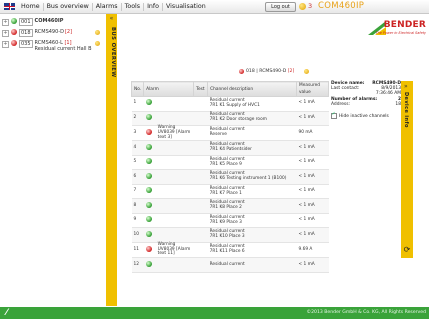 The height and width of the screenshot is (319, 429). Describe the element at coordinates (407, 250) in the screenshot. I see `refresh-icon: ⟳` at that location.